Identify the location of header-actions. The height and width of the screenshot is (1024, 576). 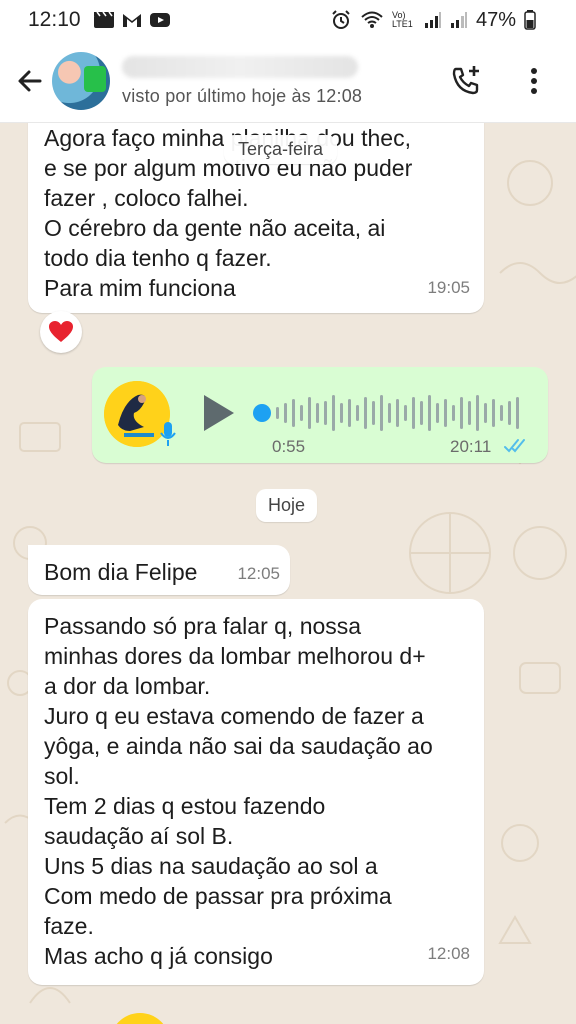
(500, 81).